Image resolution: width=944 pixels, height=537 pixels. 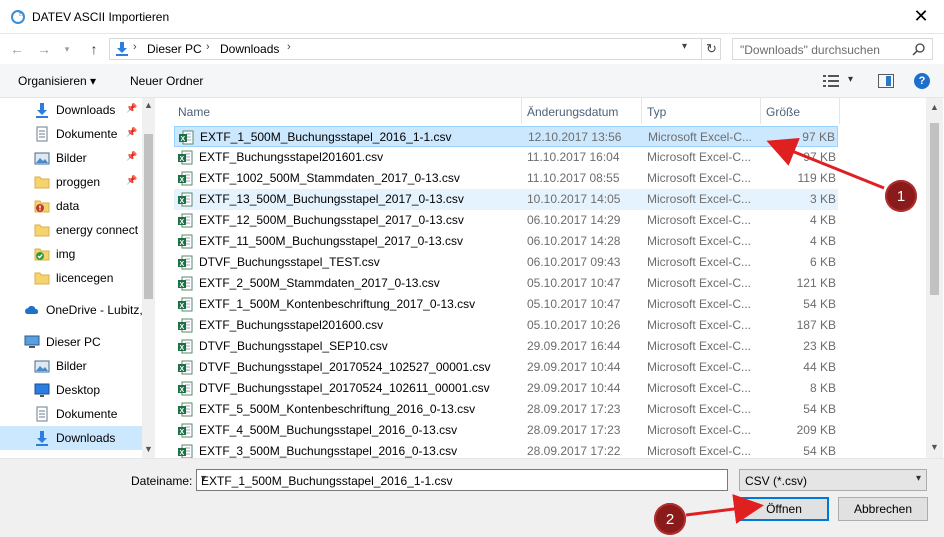 What do you see at coordinates (94, 49) in the screenshot?
I see `up-button: ↑` at bounding box center [94, 49].